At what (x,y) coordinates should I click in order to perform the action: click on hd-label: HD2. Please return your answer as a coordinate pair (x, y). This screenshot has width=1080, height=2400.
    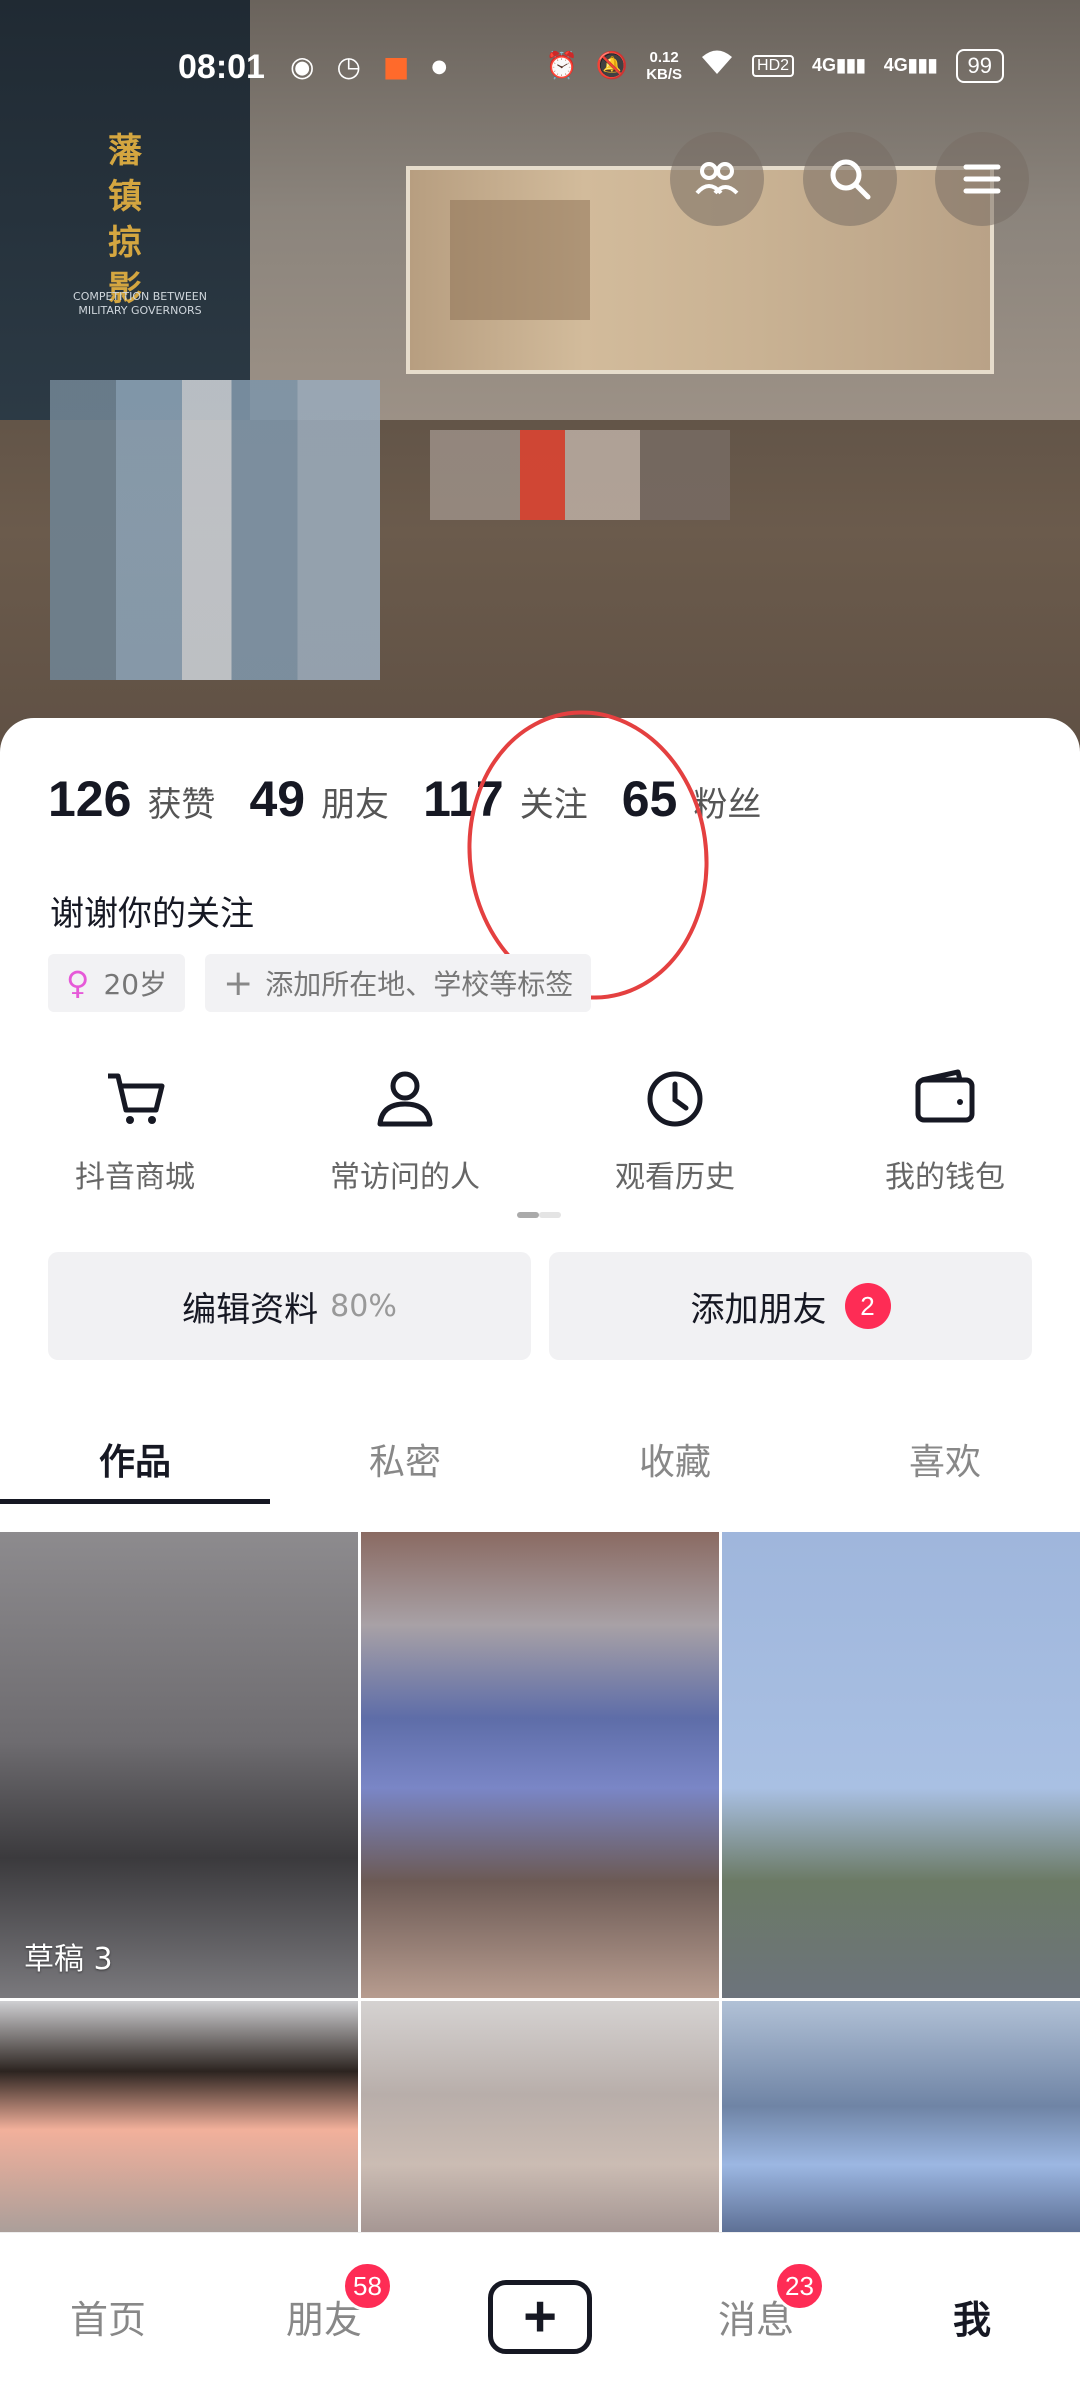
    Looking at the image, I should click on (773, 65).